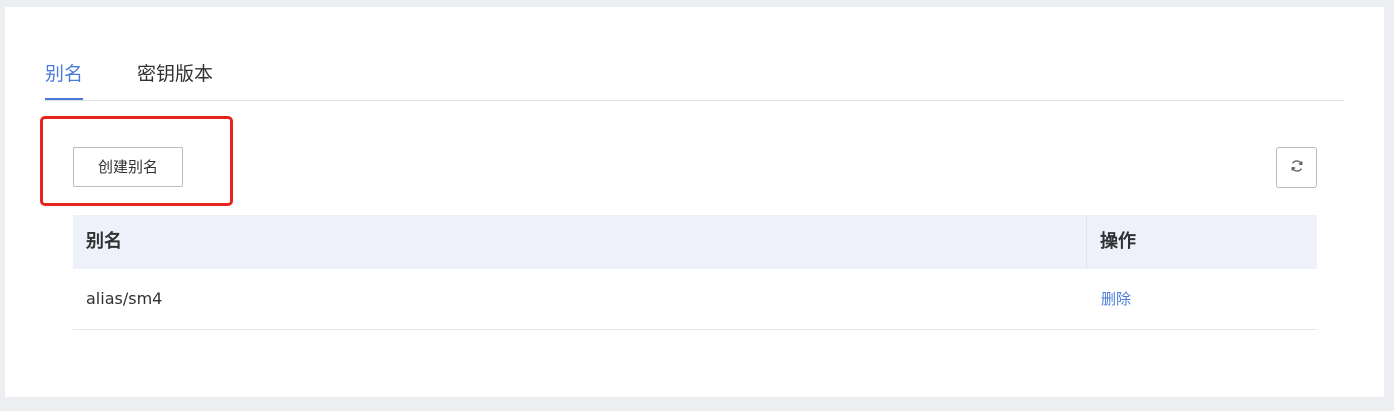  I want to click on delete-link: 删除, so click(1116, 299).